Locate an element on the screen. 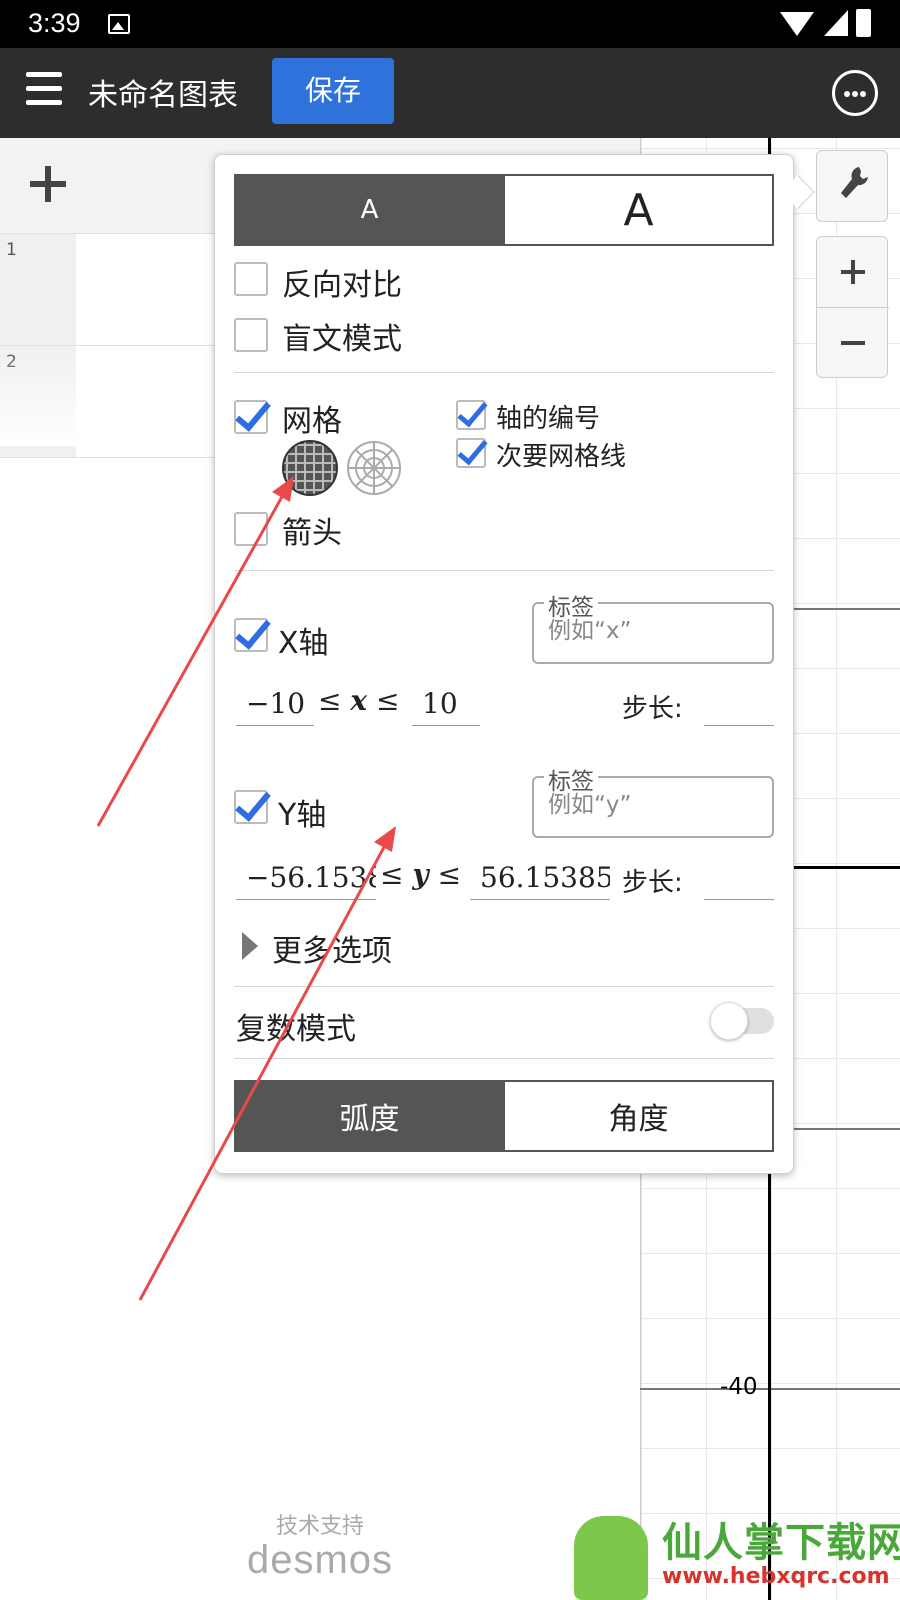 Image resolution: width=900 pixels, height=1600 pixels. minor-gridlines-label: 次要网格线 is located at coordinates (561, 457).